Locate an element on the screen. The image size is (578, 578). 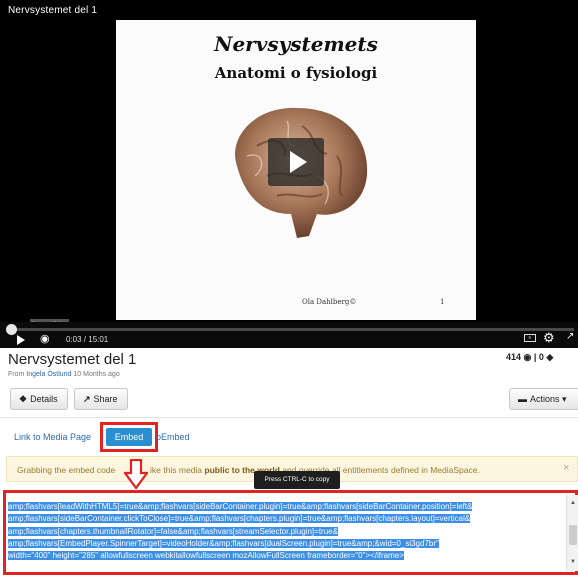
fullscreen-icon: ↗ is located at coordinates (570, 336).